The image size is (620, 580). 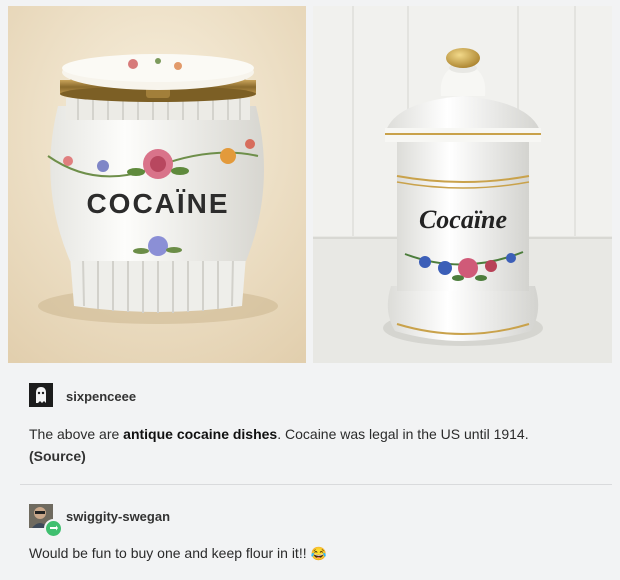 I want to click on post1-text-bold: antique cocaine dishes, so click(x=200, y=434).